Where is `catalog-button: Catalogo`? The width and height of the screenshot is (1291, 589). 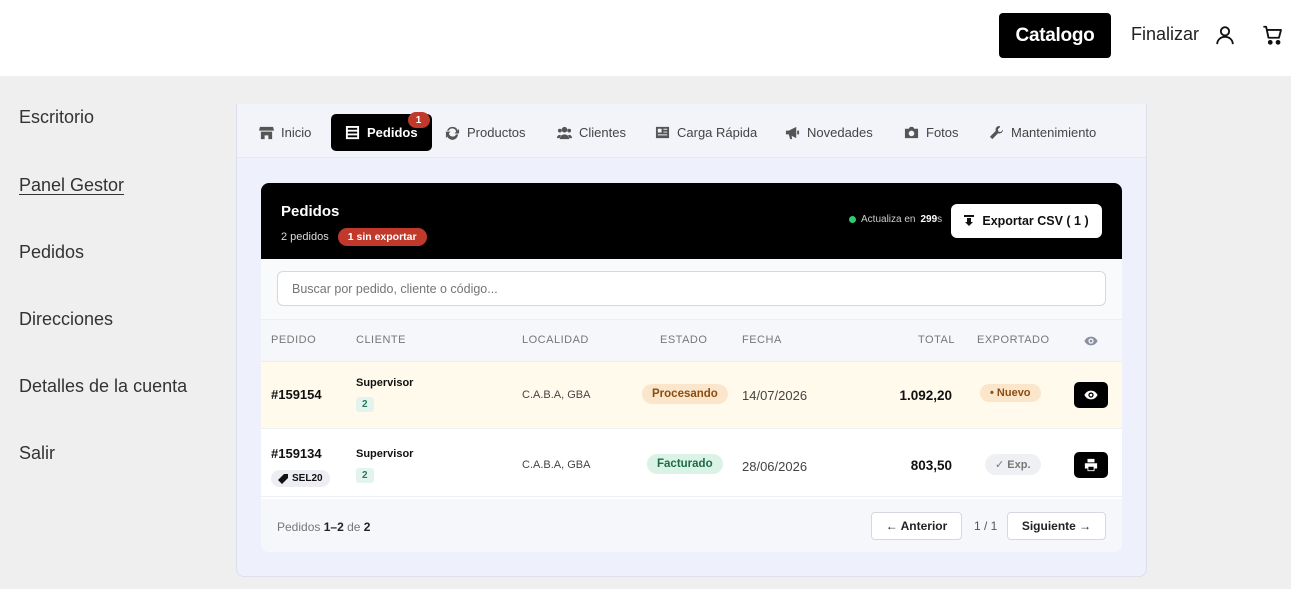
catalog-button: Catalogo is located at coordinates (1055, 35).